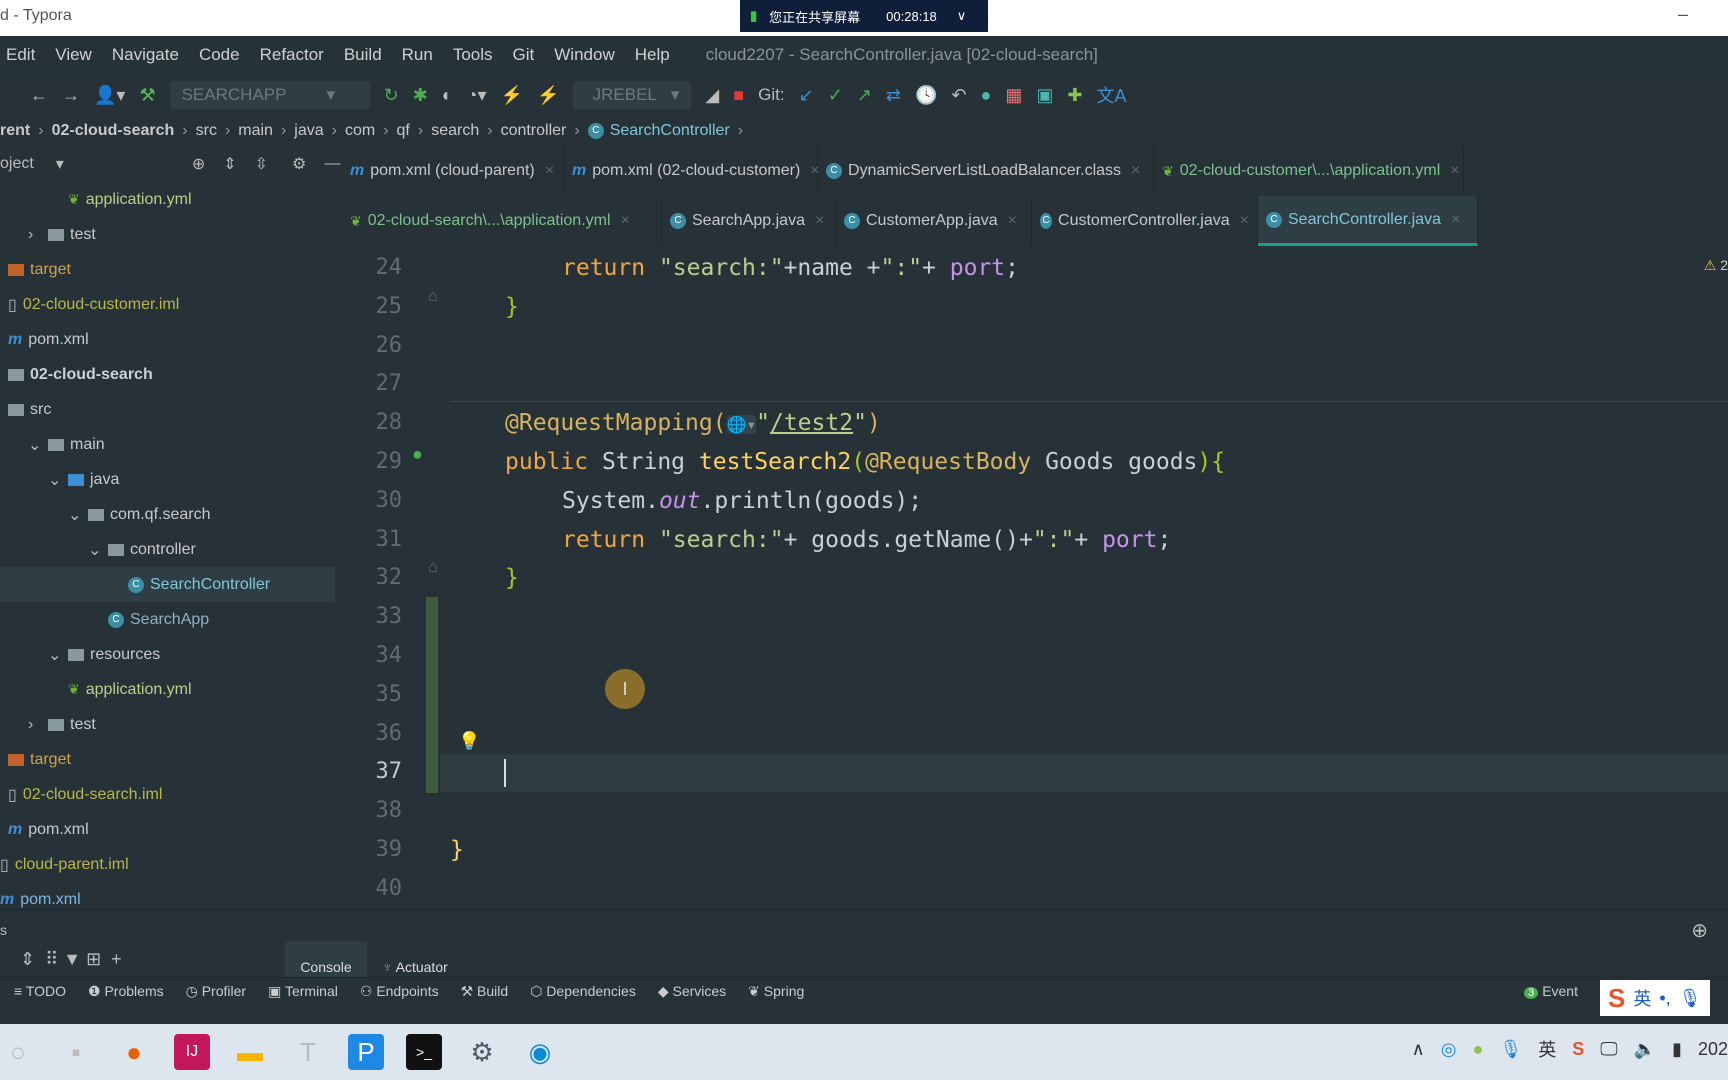  What do you see at coordinates (206, 131) in the screenshot?
I see `breadcrumb-item: src` at bounding box center [206, 131].